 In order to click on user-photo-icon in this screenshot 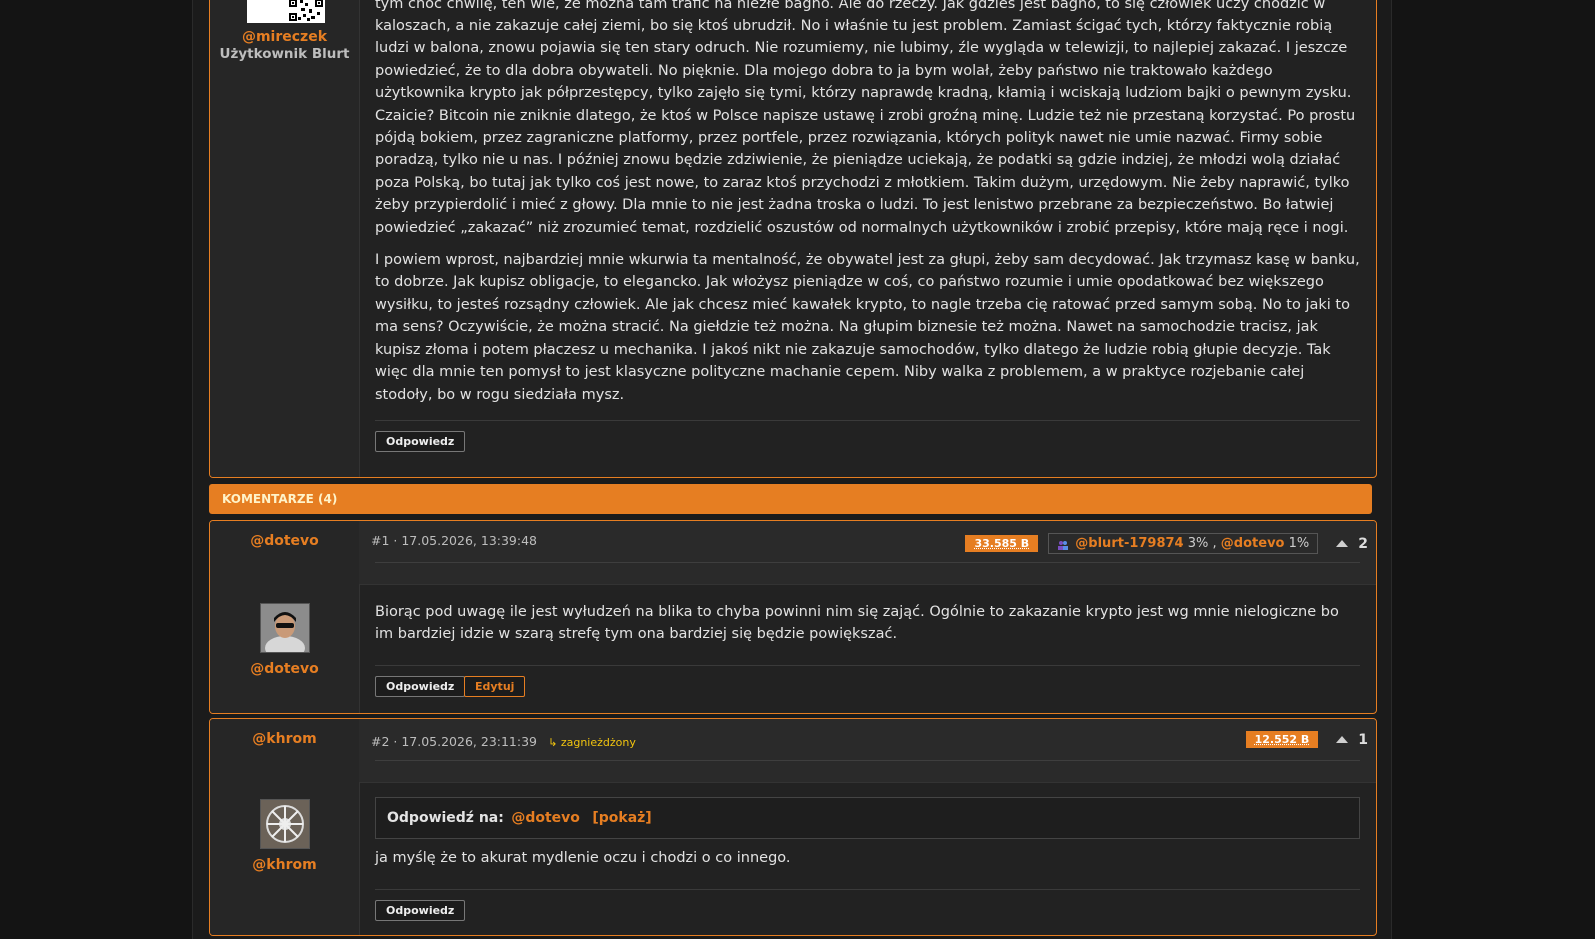, I will do `click(285, 628)`.